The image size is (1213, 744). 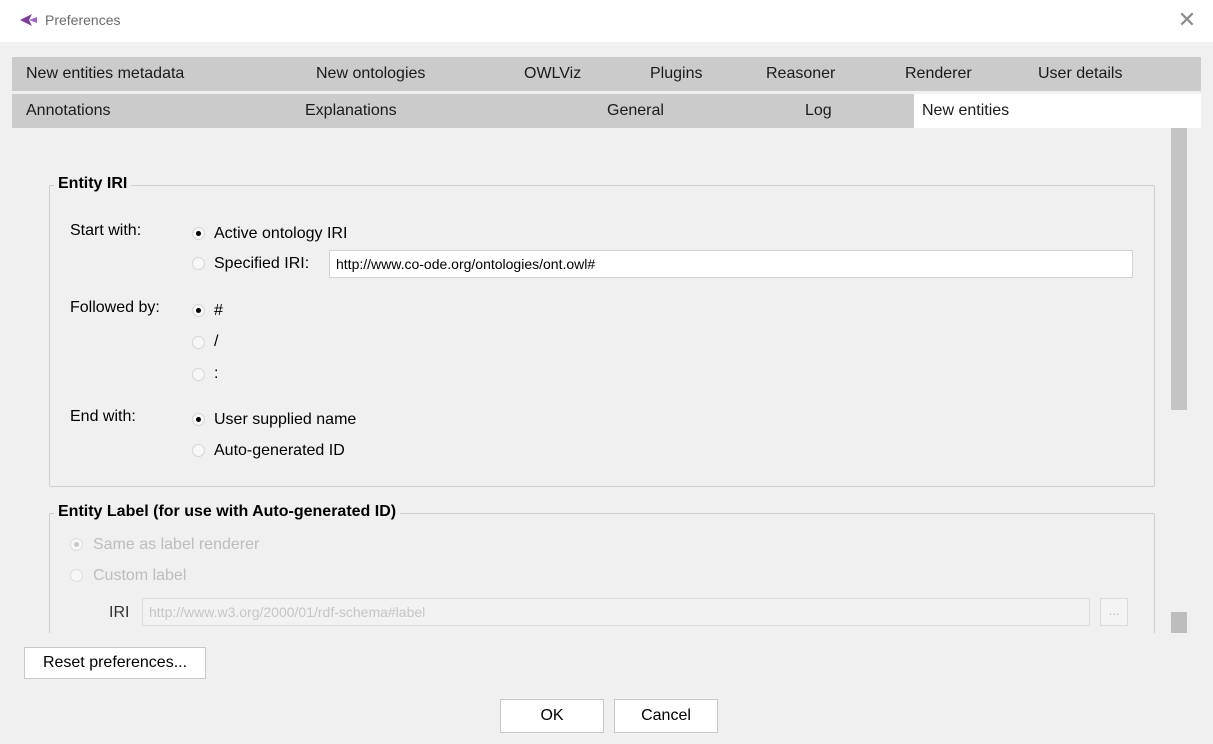 What do you see at coordinates (285, 419) in the screenshot?
I see `user-supplied-name-label: User supplied name` at bounding box center [285, 419].